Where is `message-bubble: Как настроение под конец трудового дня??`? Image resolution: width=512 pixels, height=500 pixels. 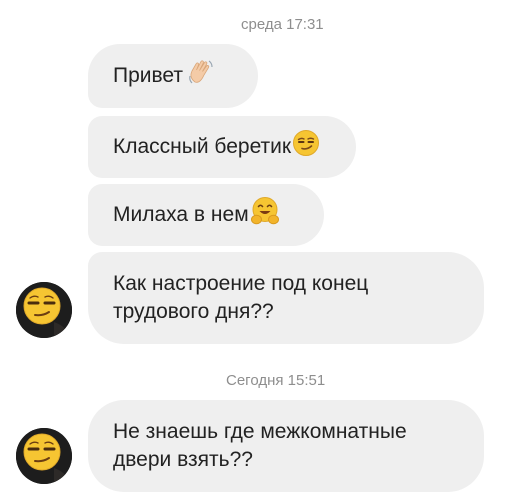 message-bubble: Как настроение под конец трудового дня?? is located at coordinates (286, 298).